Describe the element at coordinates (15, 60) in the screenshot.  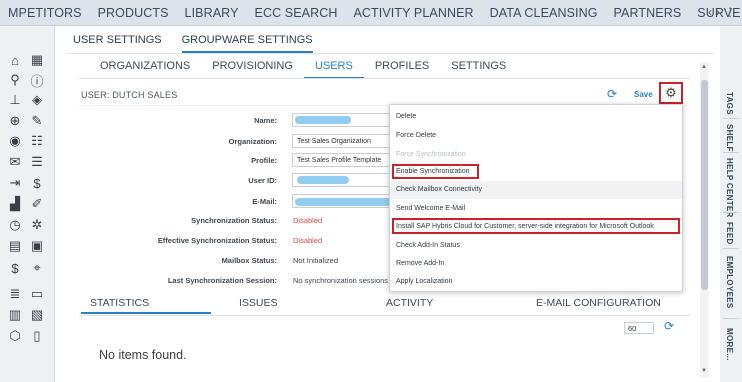
I see `home-icon: ⌂` at that location.